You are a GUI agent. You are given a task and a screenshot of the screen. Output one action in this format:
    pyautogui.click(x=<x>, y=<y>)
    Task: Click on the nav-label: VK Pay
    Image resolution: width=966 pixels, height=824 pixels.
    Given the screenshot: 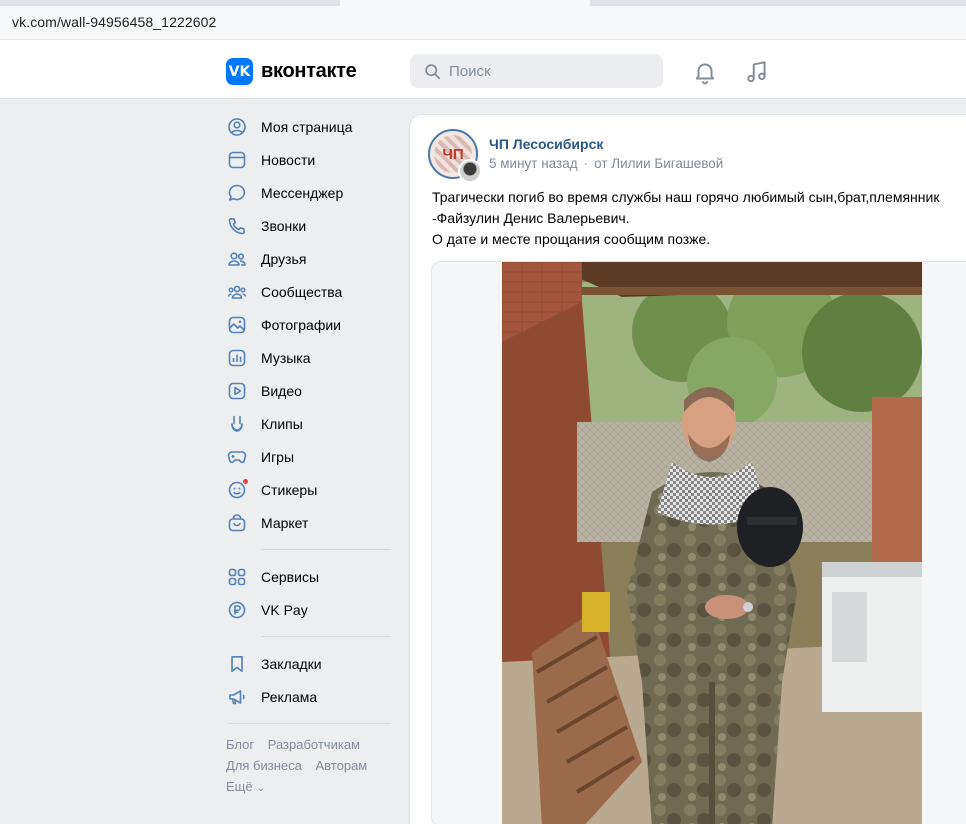 What is the action you would take?
    pyautogui.click(x=284, y=609)
    